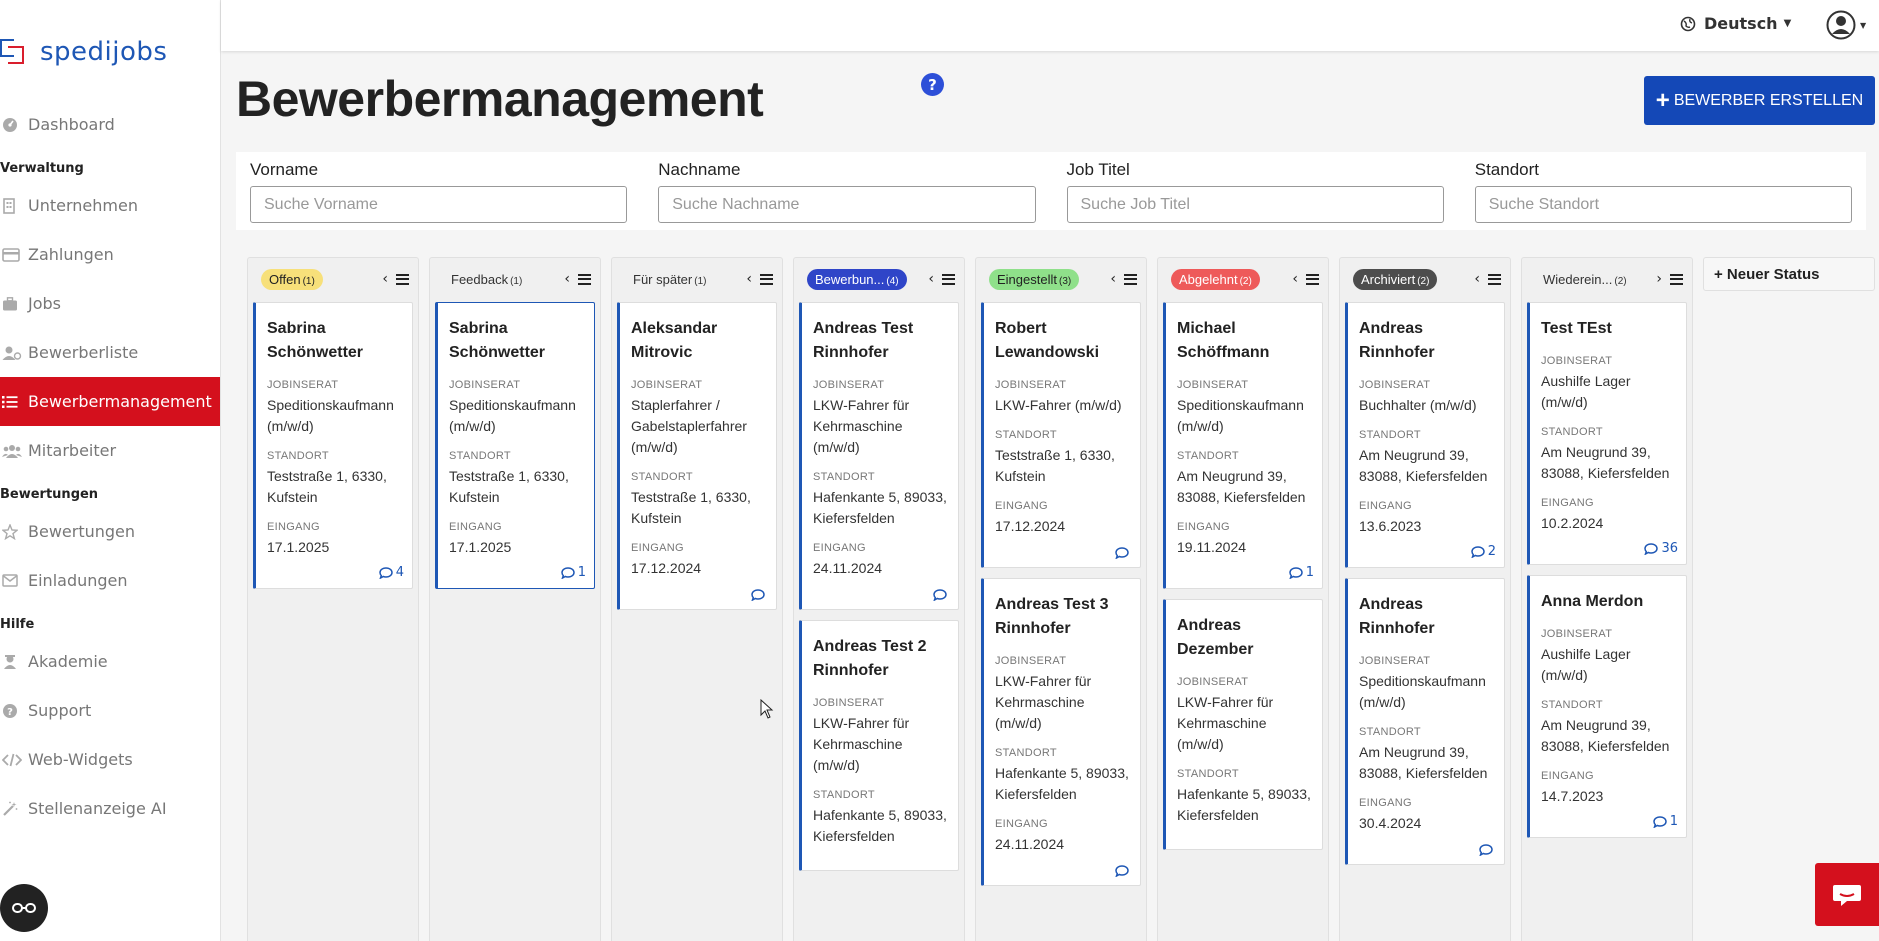 The height and width of the screenshot is (941, 1879). I want to click on status-name: Abgelehnt, so click(1208, 279).